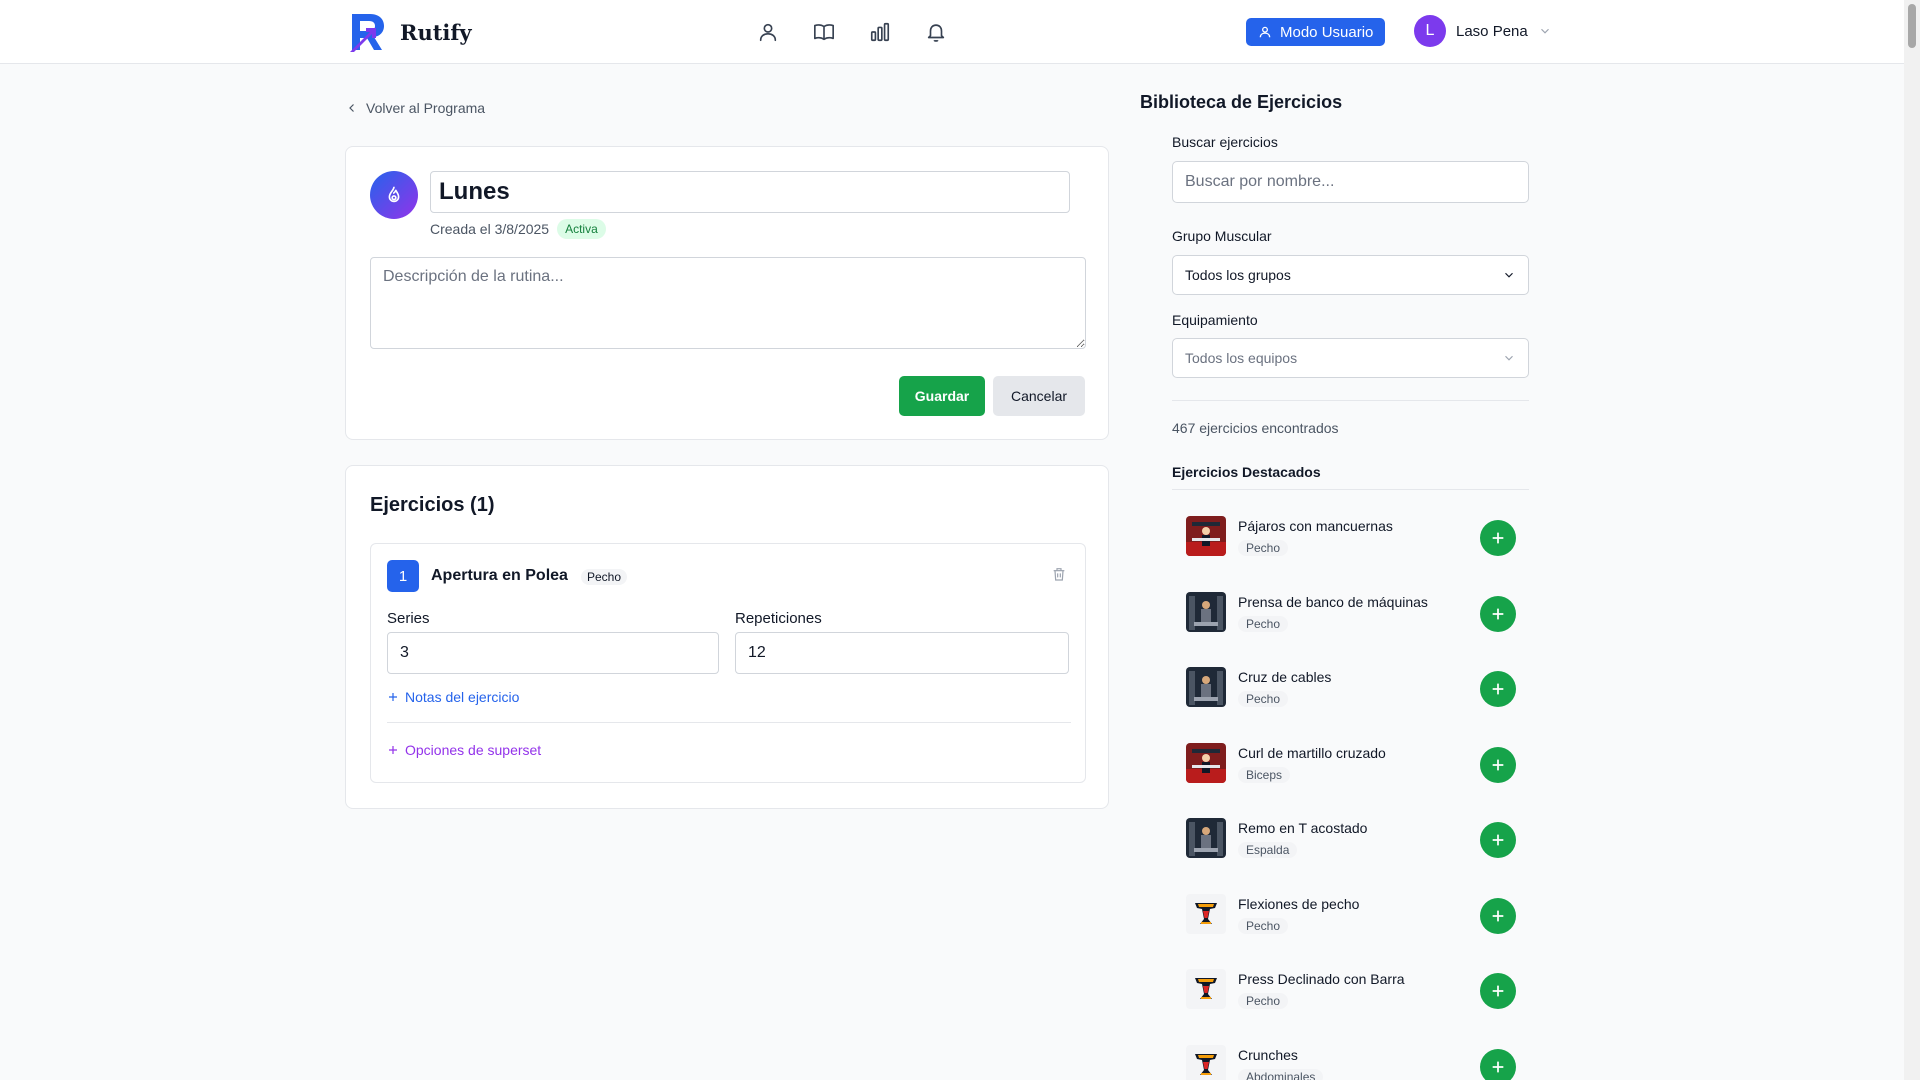  Describe the element at coordinates (426, 108) in the screenshot. I see `back-link-label: Volver al Programa` at that location.